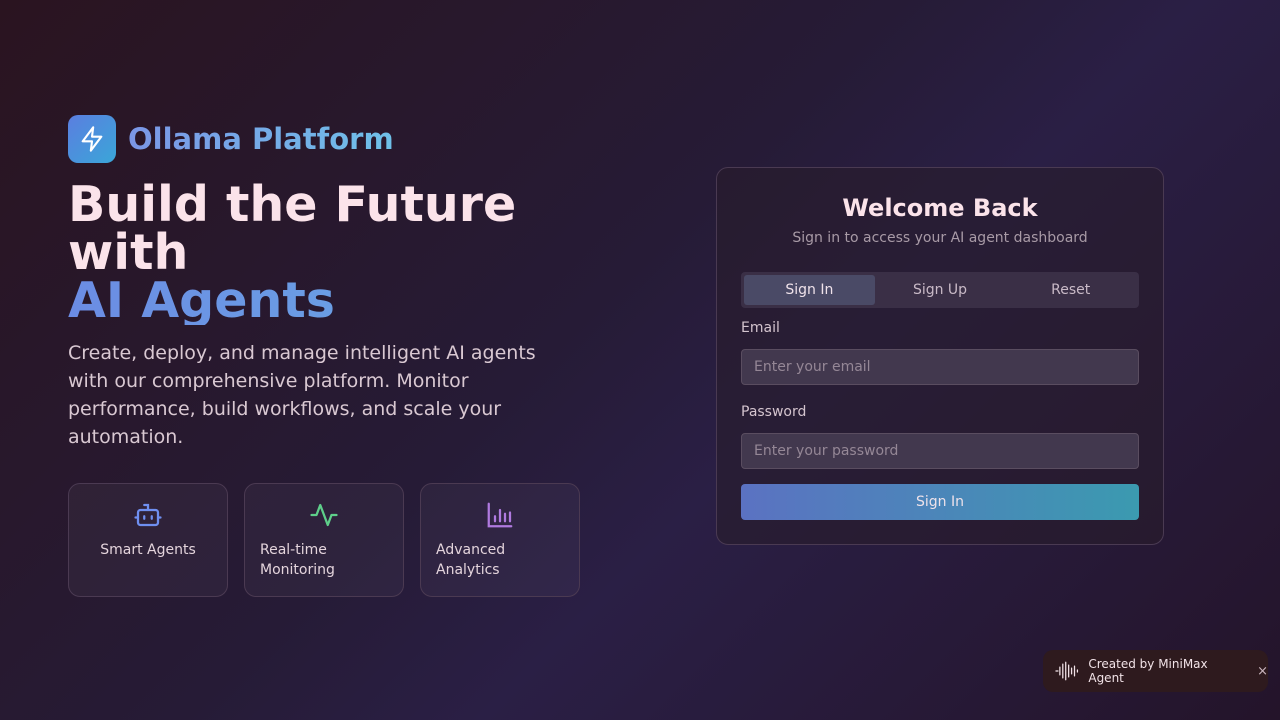  What do you see at coordinates (148, 550) in the screenshot?
I see `feature-label: Smart Agents` at bounding box center [148, 550].